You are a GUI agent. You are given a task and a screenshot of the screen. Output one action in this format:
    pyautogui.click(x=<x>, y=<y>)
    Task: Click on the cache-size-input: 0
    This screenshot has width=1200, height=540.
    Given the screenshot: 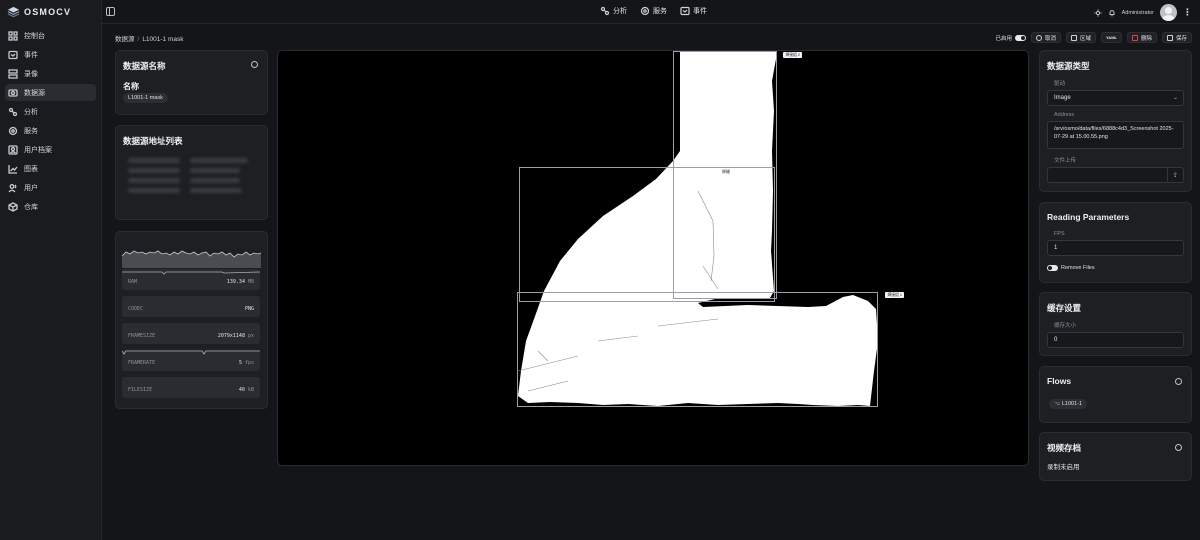 What is the action you would take?
    pyautogui.click(x=1115, y=340)
    